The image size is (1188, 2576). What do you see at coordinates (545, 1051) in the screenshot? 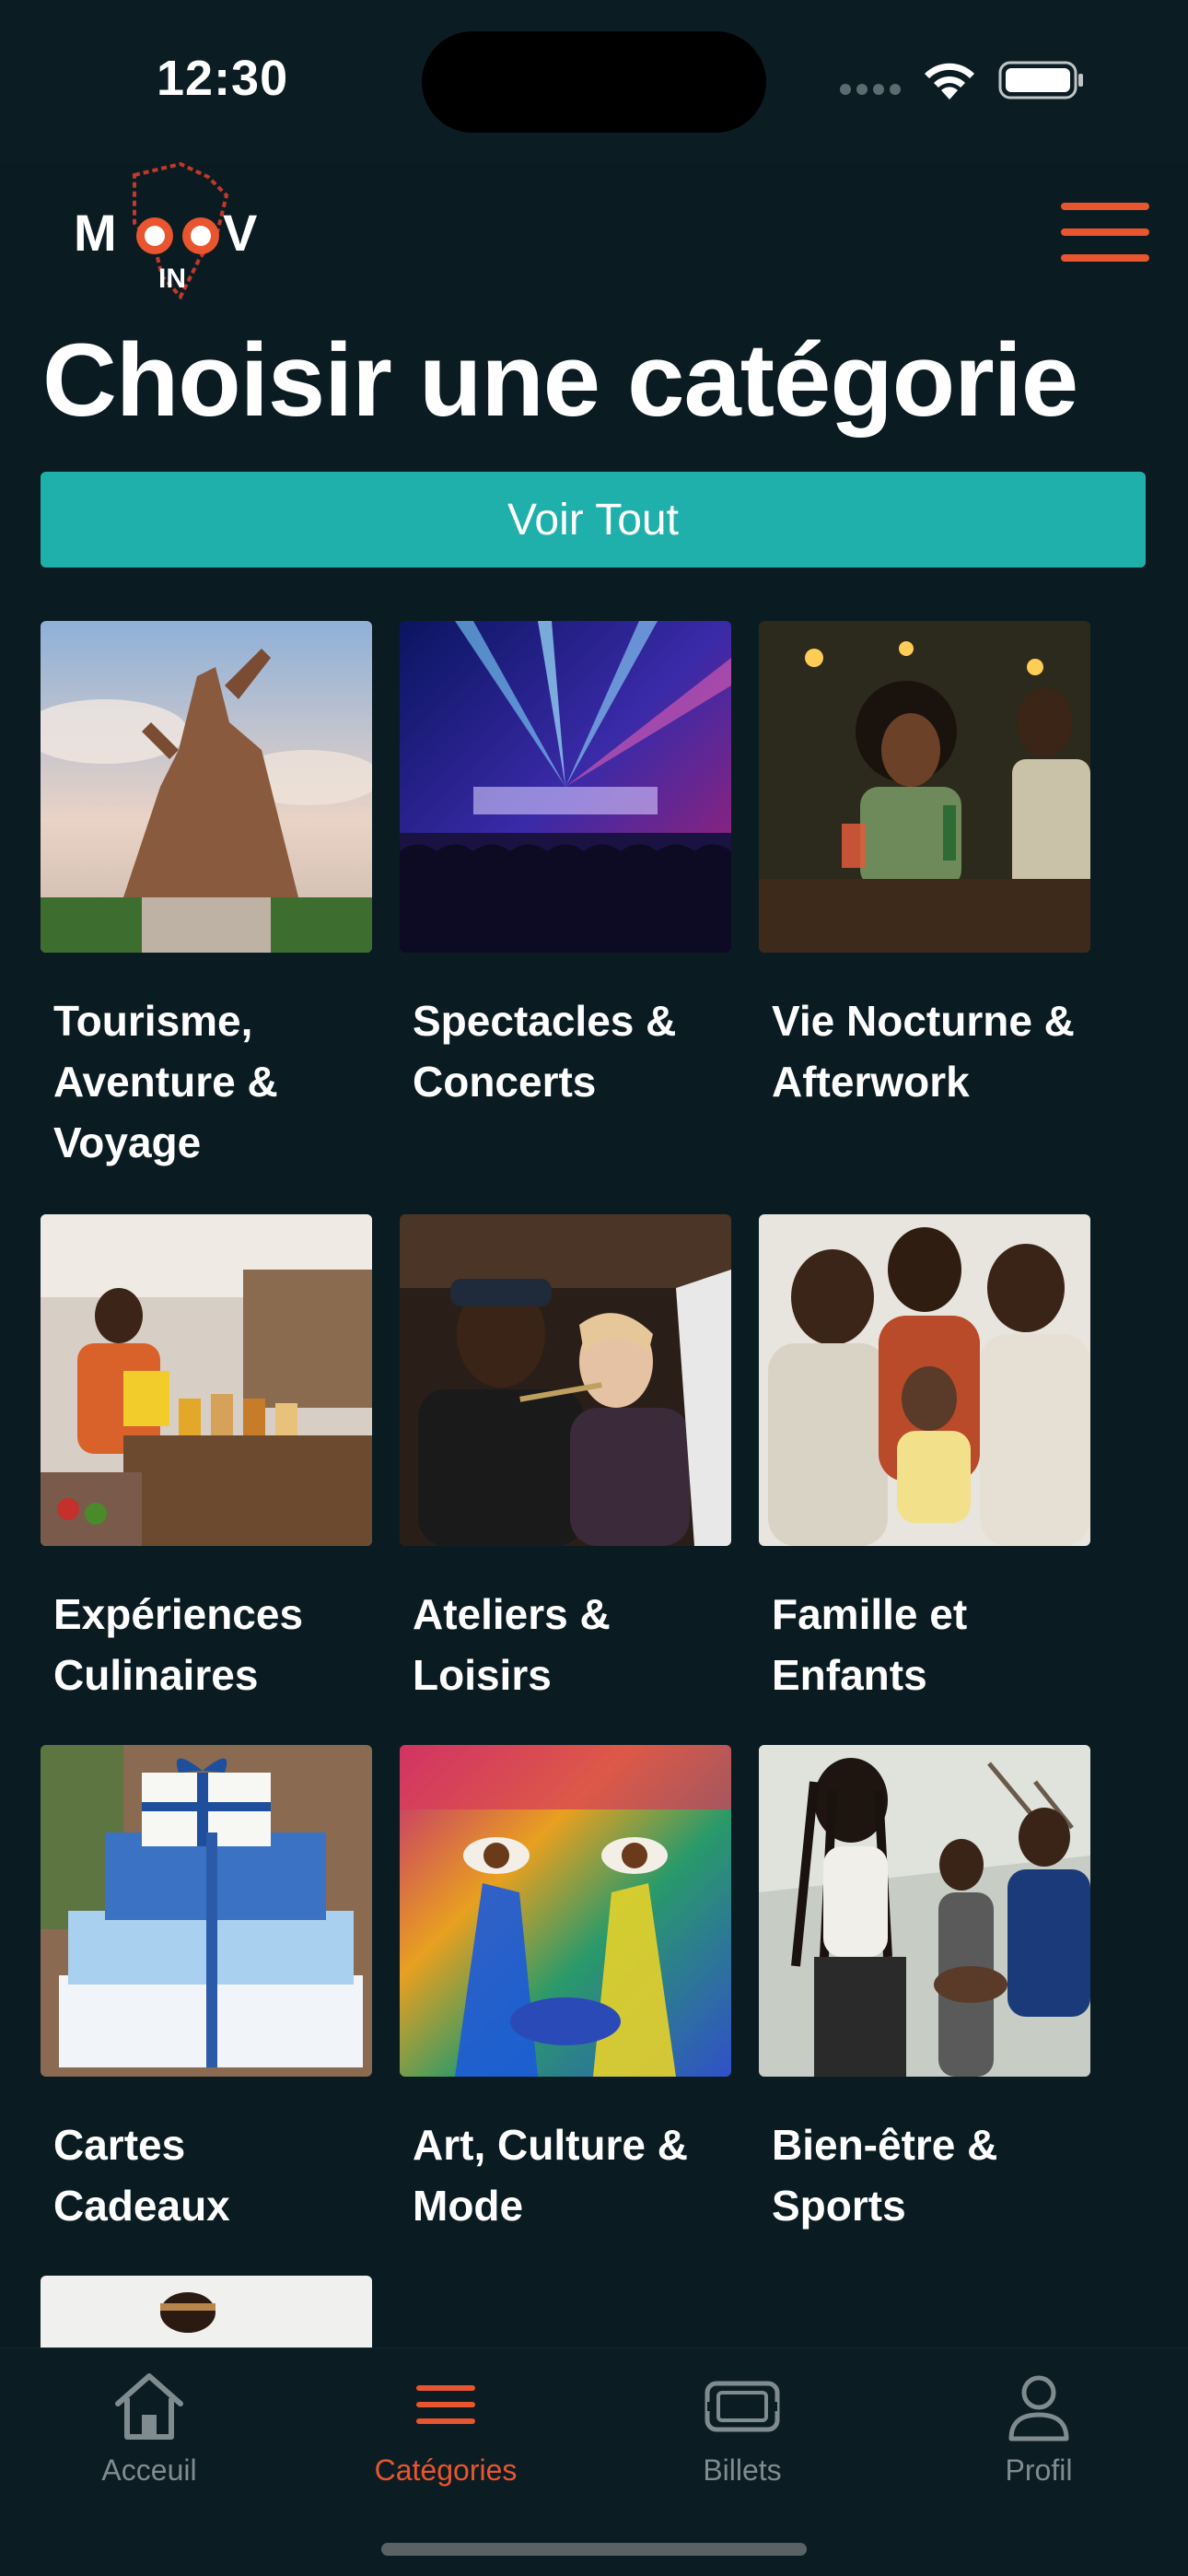
I see `category-label: Spectacles & Concerts` at bounding box center [545, 1051].